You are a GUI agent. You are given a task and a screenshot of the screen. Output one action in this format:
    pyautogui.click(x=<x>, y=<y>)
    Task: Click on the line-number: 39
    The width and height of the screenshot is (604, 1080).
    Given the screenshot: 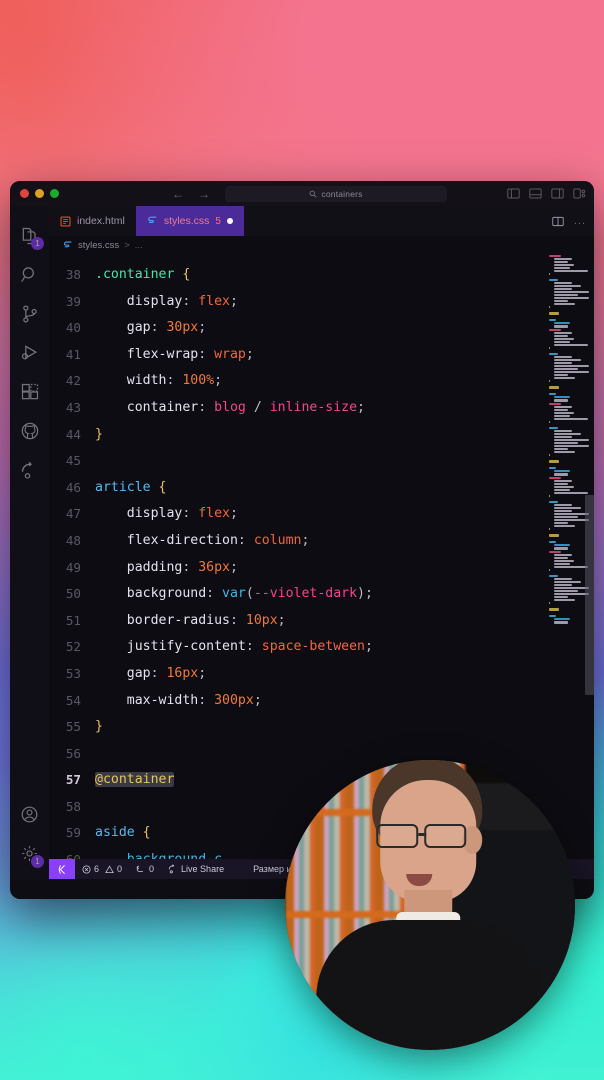 What is the action you would take?
    pyautogui.click(x=73, y=301)
    